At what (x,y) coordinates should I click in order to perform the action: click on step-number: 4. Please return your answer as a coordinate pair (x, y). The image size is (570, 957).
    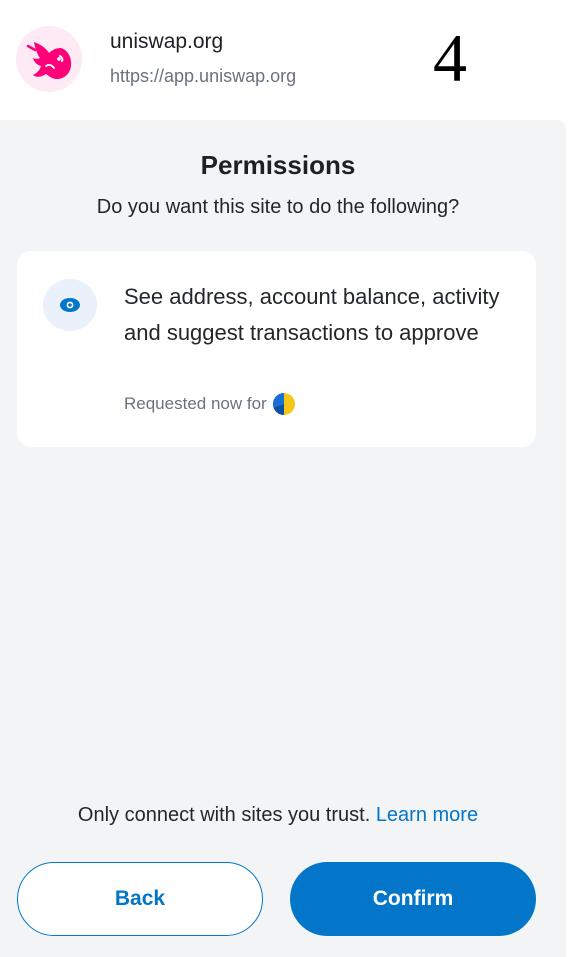
    Looking at the image, I should click on (450, 58).